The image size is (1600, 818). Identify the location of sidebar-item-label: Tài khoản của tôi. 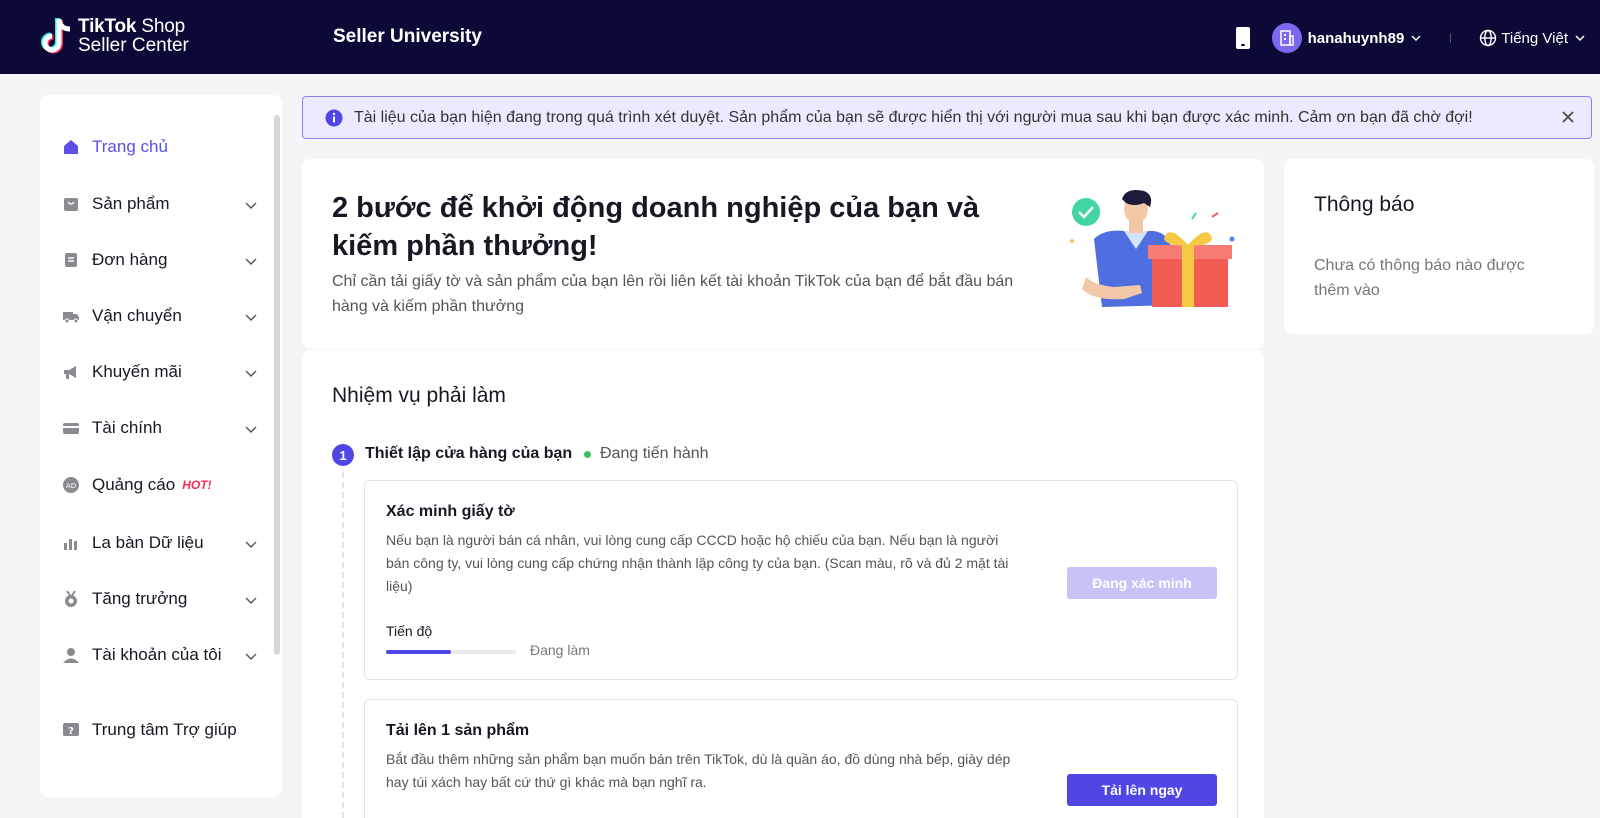
(157, 654).